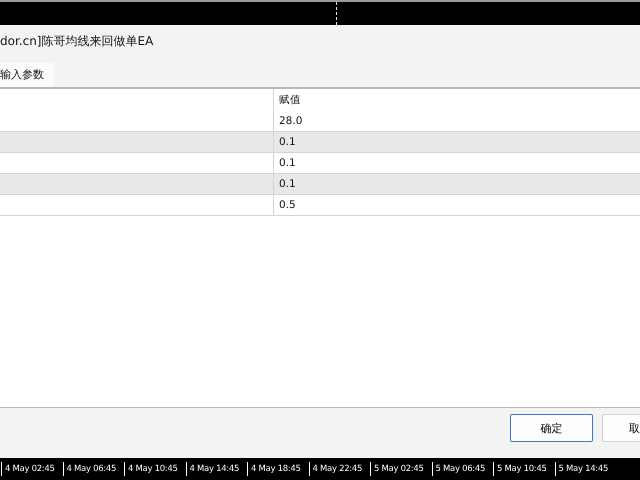 The height and width of the screenshot is (480, 640). Describe the element at coordinates (585, 469) in the screenshot. I see `axis-label: 5 May 14:45` at that location.